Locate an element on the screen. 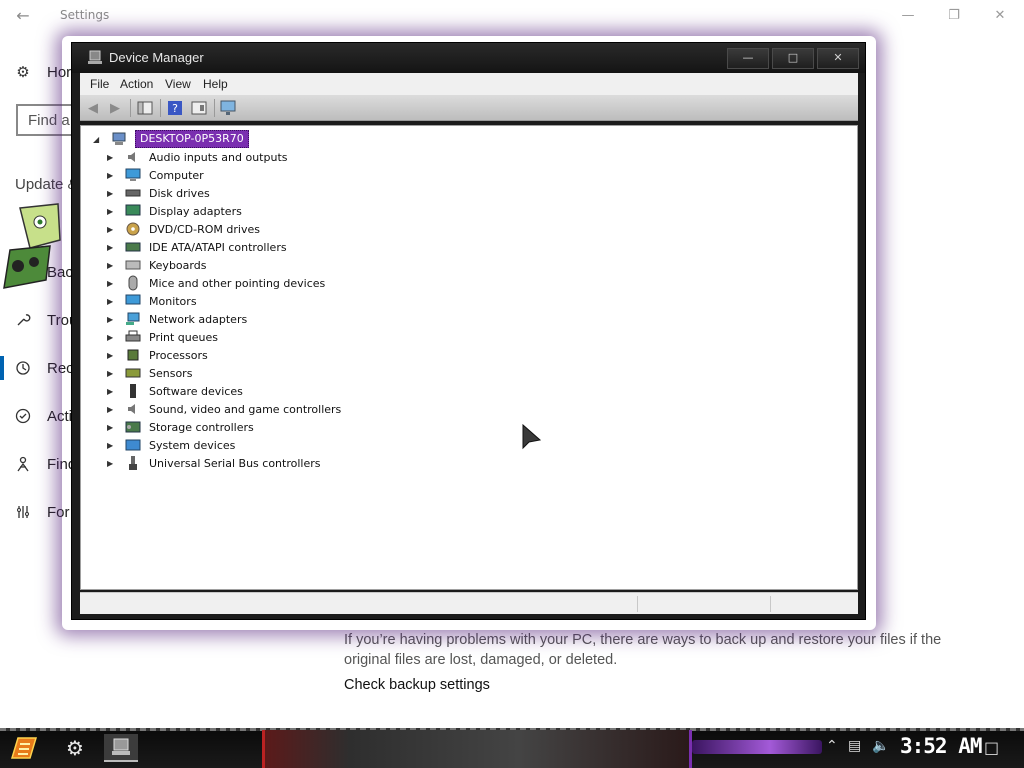 Image resolution: width=1024 pixels, height=768 pixels. taskbar-settings-app: ⚙ is located at coordinates (75, 748).